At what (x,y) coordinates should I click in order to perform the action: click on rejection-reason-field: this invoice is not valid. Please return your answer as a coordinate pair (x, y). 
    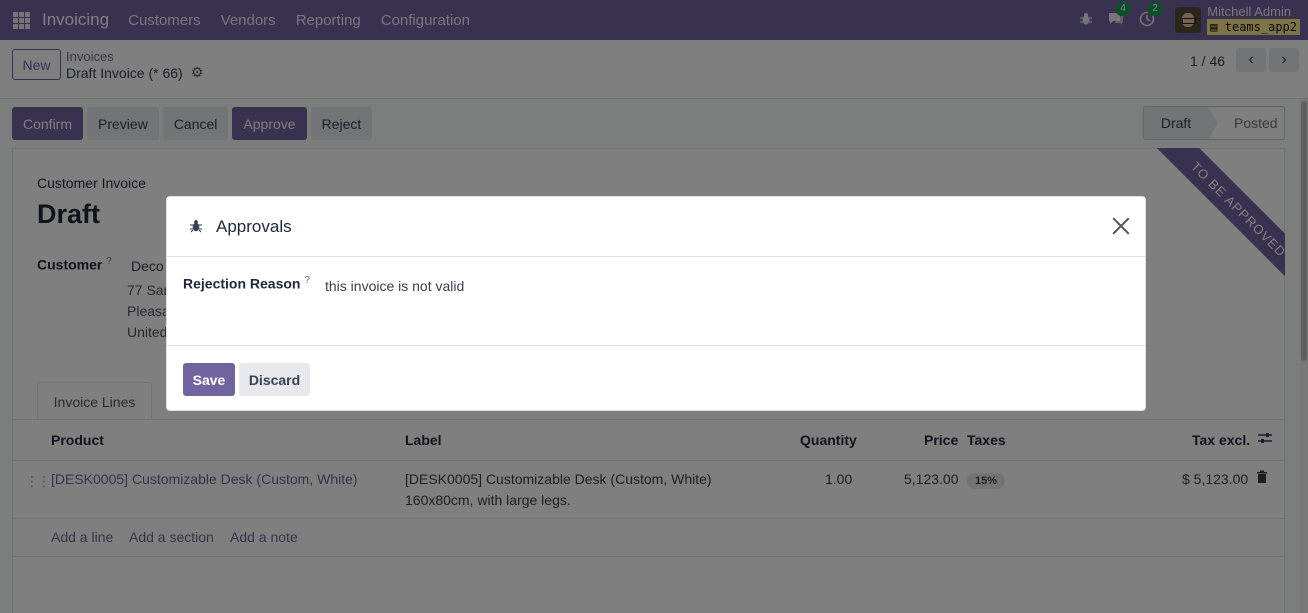
    Looking at the image, I should click on (394, 286).